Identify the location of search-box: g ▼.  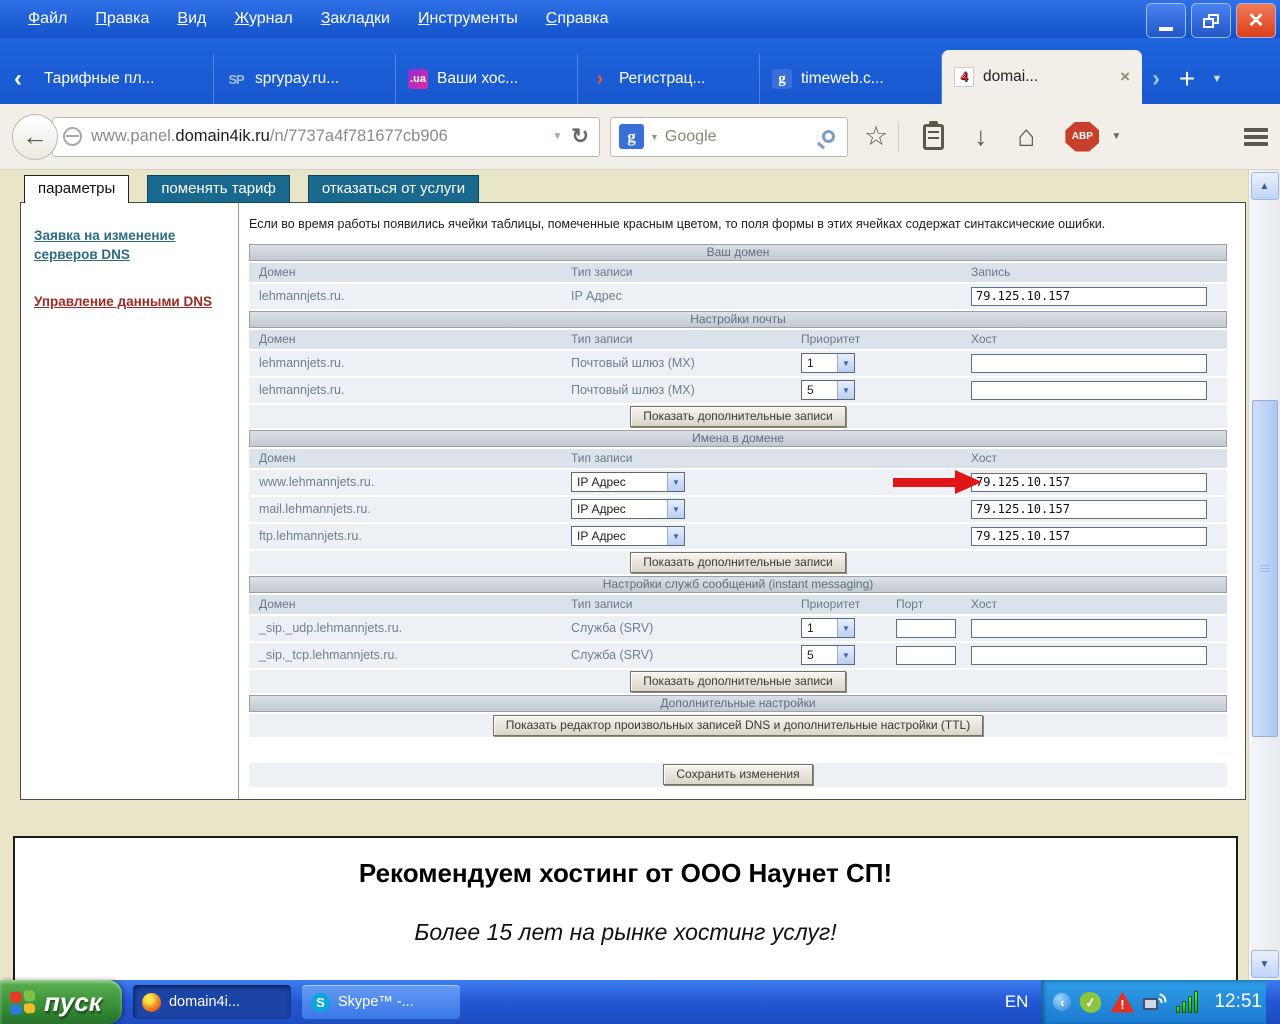
(729, 136).